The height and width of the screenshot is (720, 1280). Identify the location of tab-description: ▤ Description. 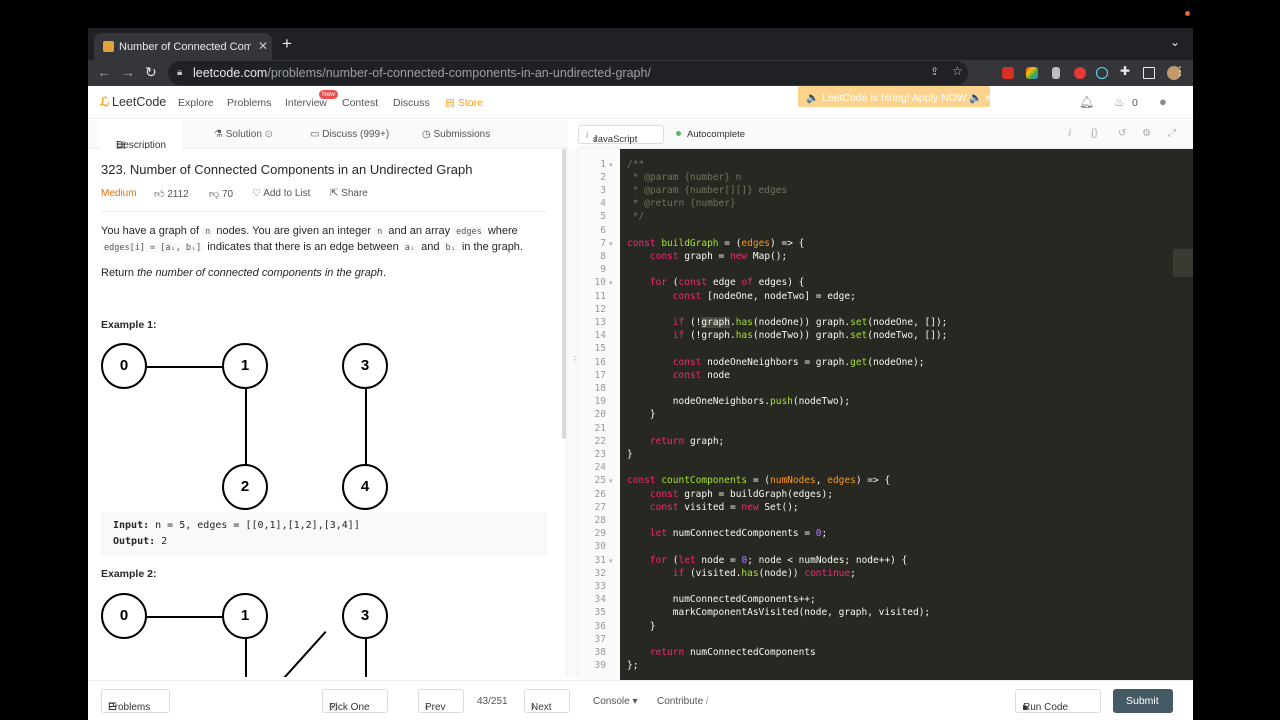
(141, 135).